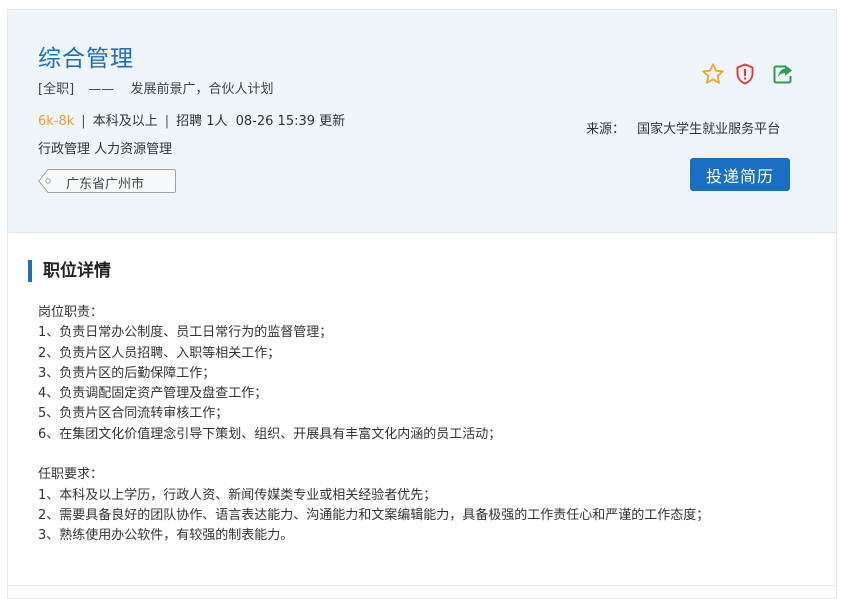 The width and height of the screenshot is (844, 599). Describe the element at coordinates (105, 149) in the screenshot. I see `job-category: 行政管理 人力资源管理` at that location.